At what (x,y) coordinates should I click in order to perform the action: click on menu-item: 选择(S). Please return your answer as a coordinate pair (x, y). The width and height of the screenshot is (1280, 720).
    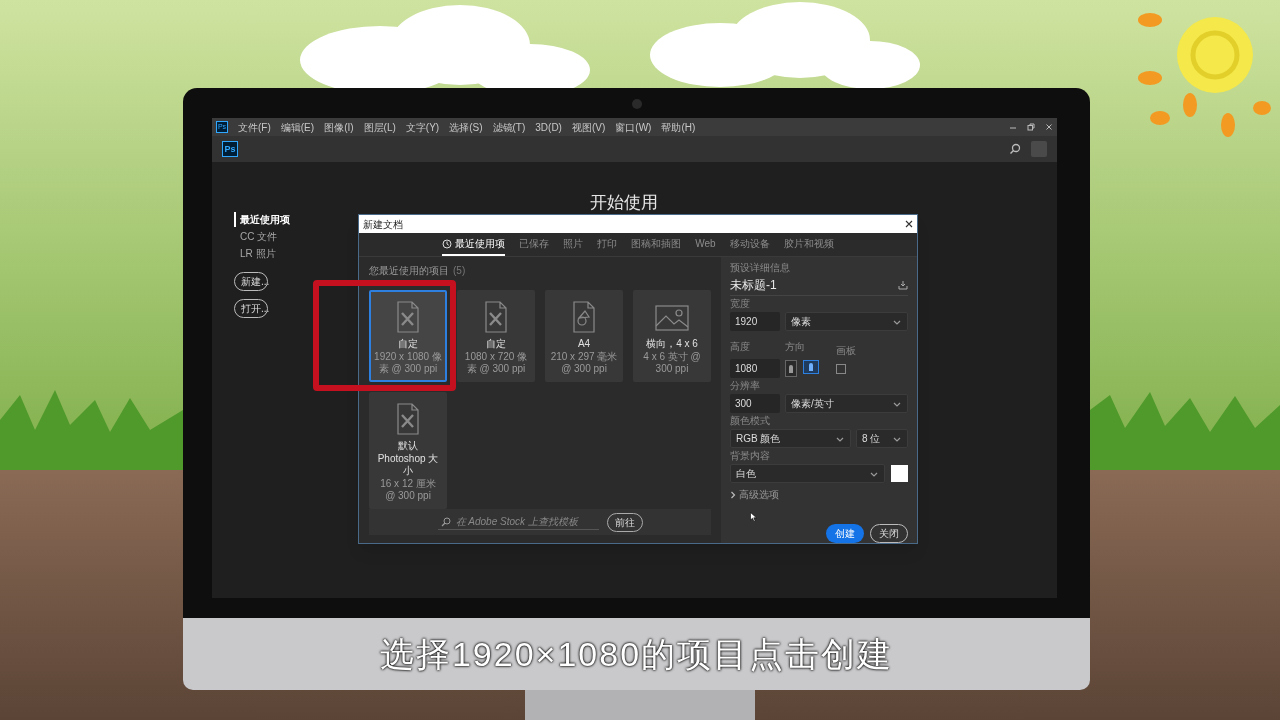
    Looking at the image, I should click on (466, 127).